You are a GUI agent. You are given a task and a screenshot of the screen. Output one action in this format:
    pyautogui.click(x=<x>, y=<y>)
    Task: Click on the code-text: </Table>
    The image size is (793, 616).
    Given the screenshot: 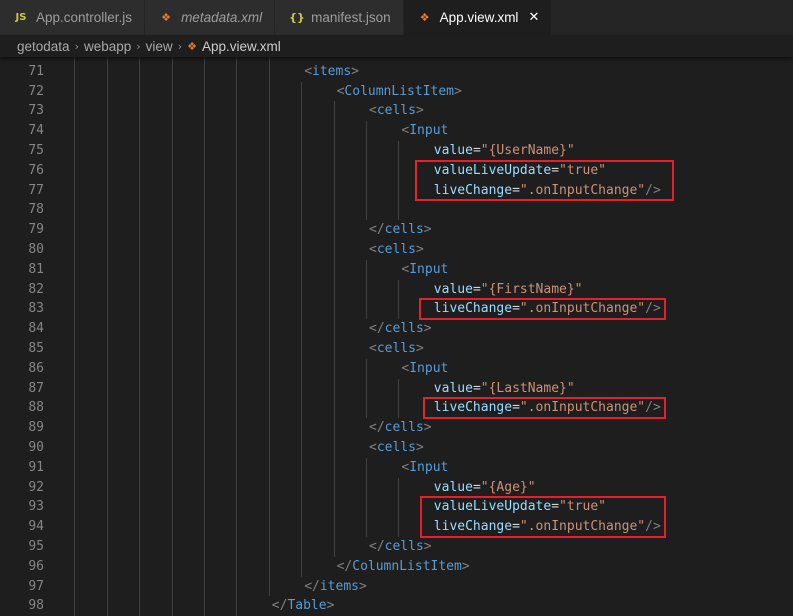 What is the action you would take?
    pyautogui.click(x=303, y=606)
    